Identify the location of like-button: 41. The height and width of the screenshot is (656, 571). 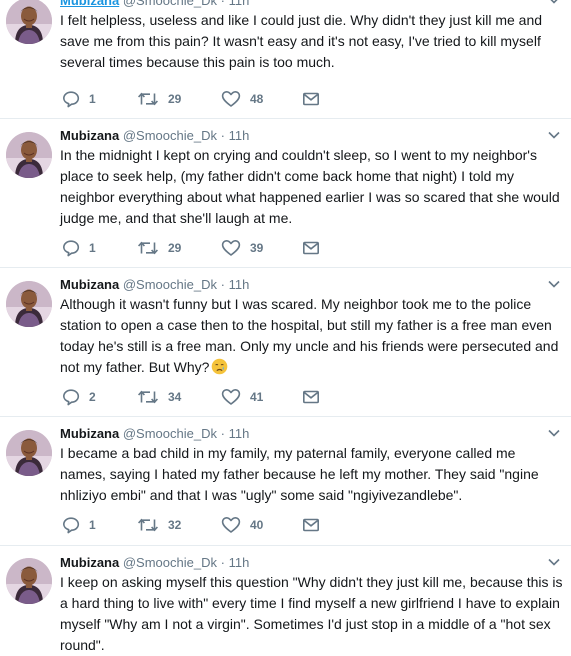
(242, 397).